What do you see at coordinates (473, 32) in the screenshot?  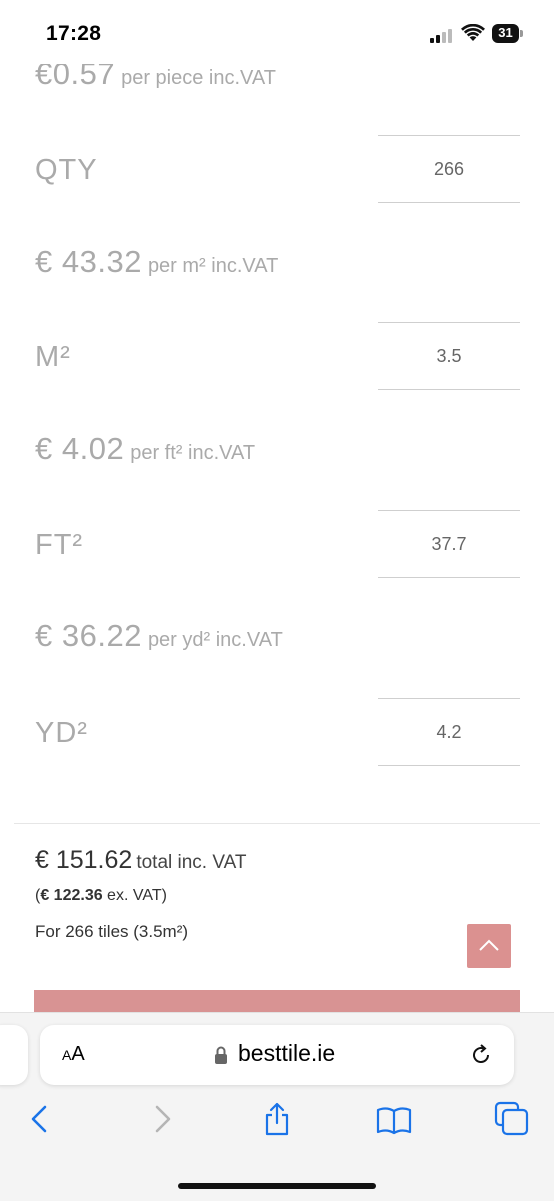 I see `wifi-icon` at bounding box center [473, 32].